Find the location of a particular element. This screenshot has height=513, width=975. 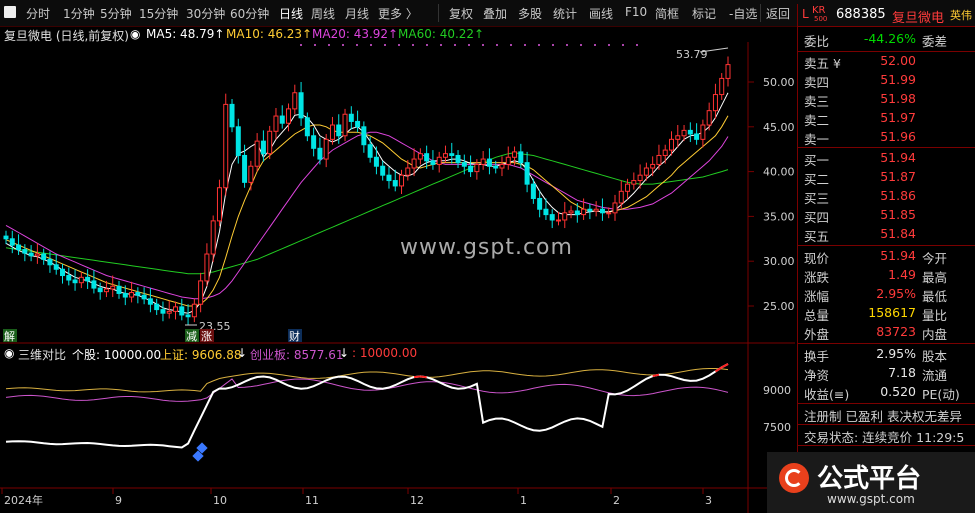

toolbar-item: 叠加 is located at coordinates (495, 13).